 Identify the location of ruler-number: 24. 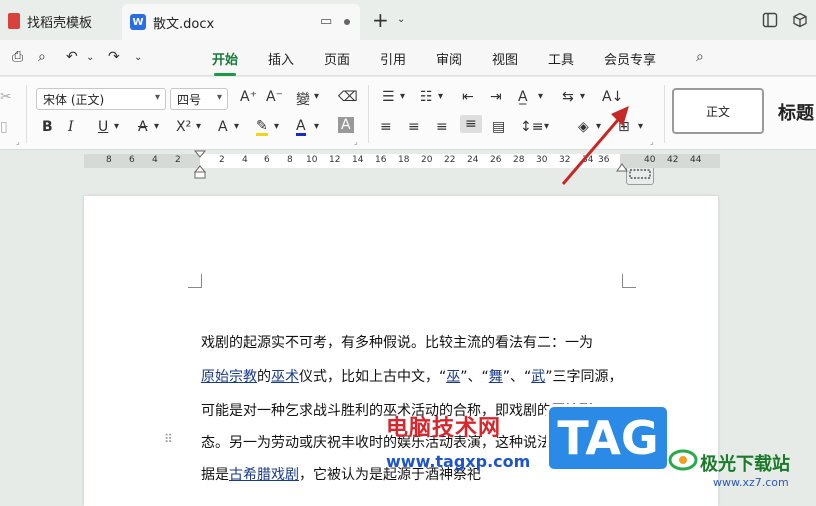
(473, 160).